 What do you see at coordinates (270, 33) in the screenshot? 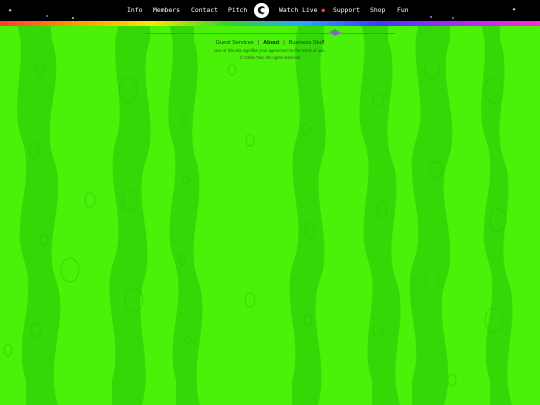
I see `footer-divider` at bounding box center [270, 33].